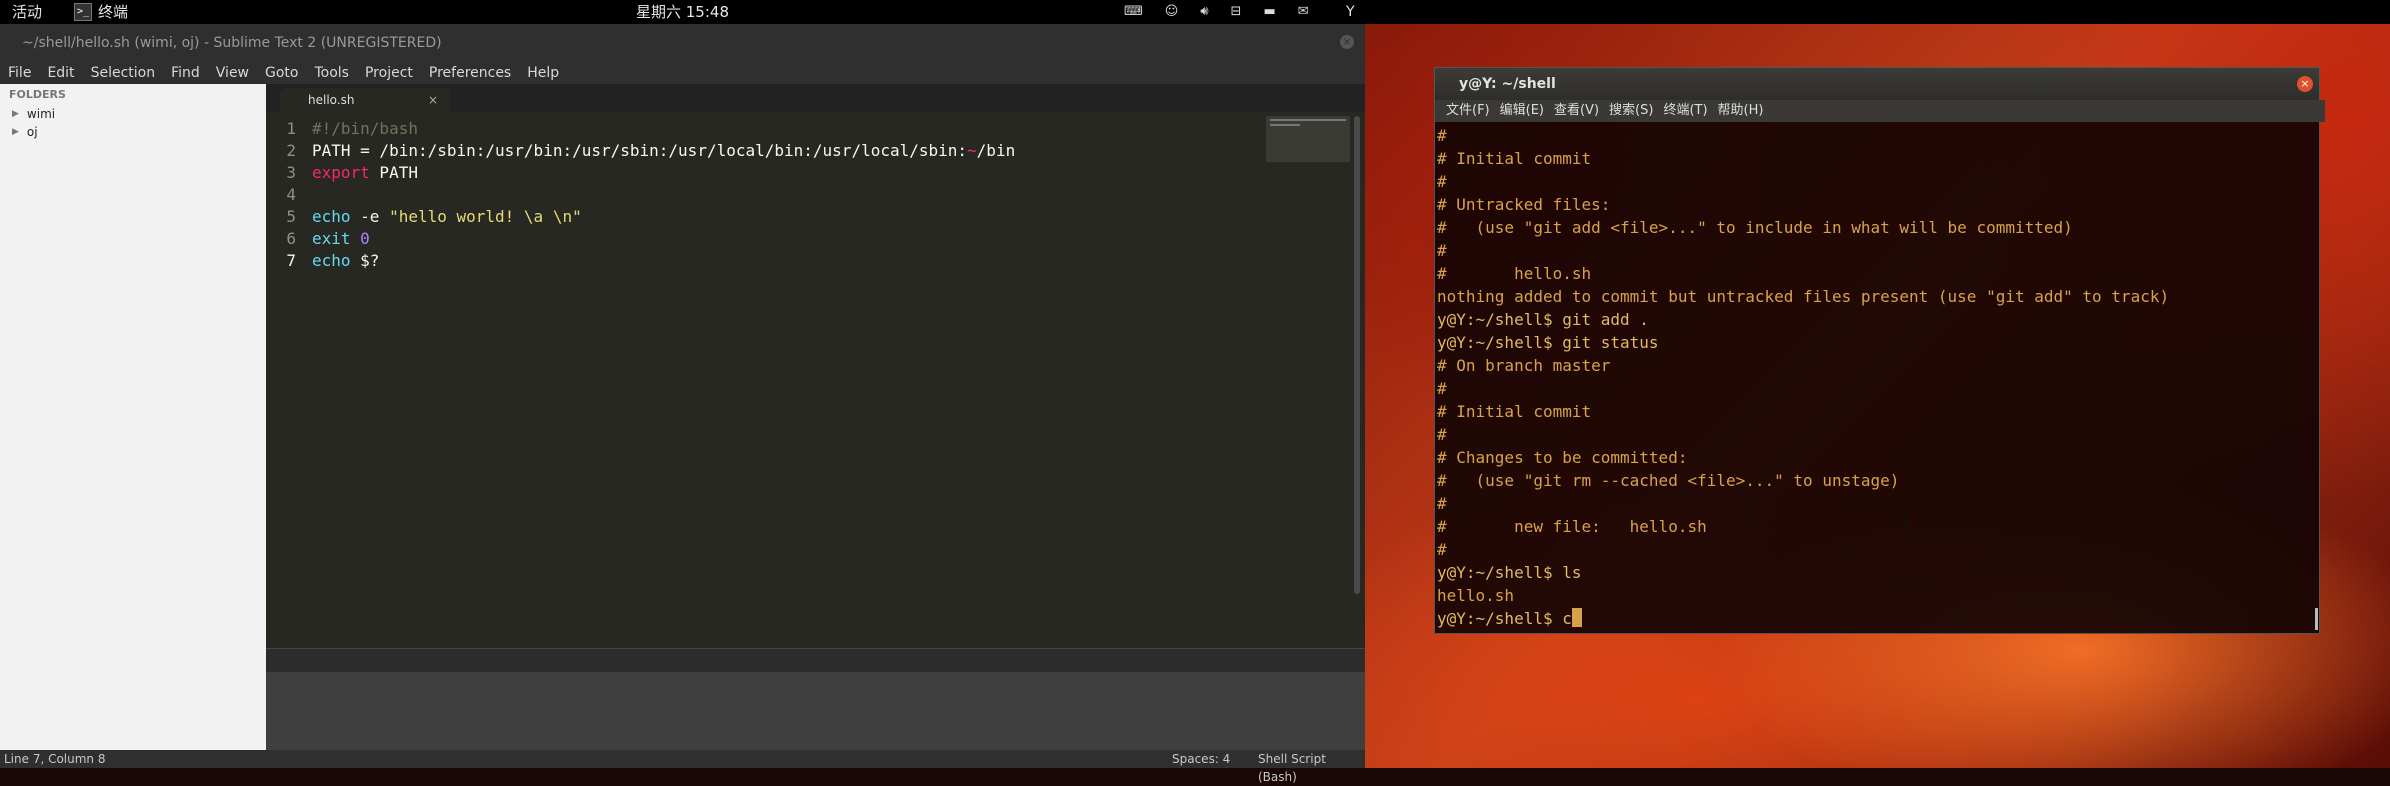 Image resolution: width=2390 pixels, height=786 pixels. I want to click on output-panel, so click(815, 660).